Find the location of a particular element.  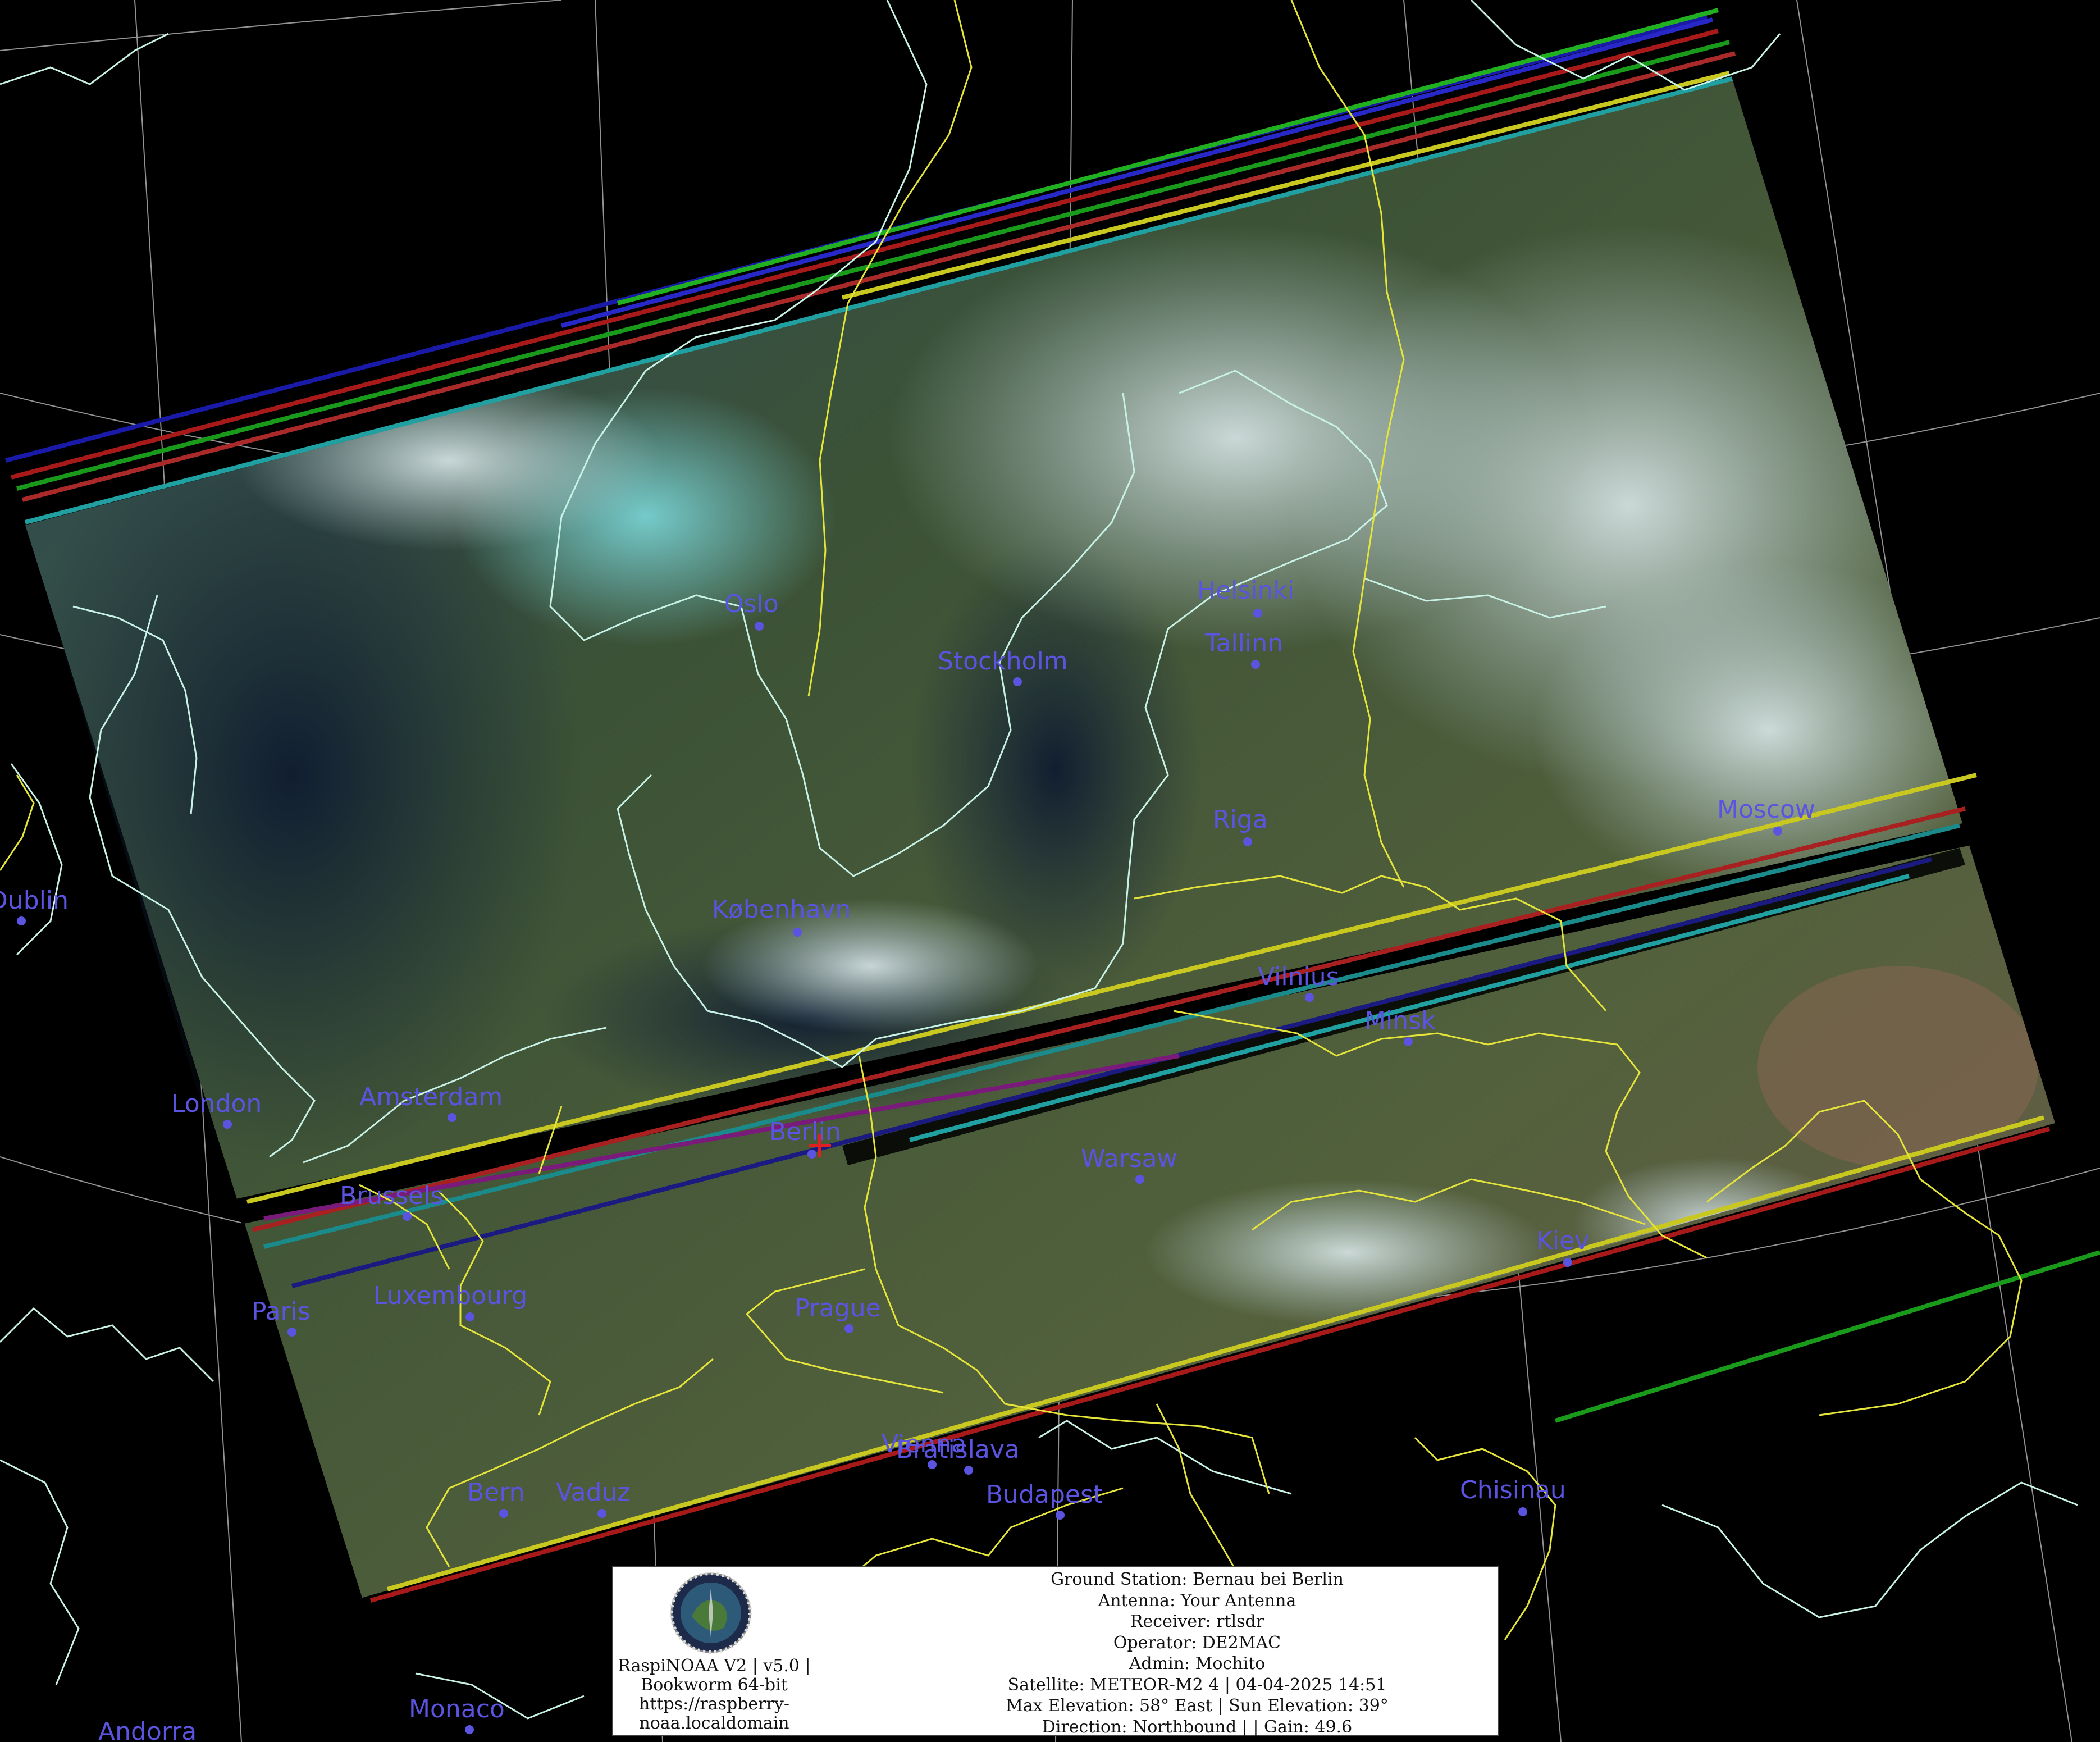

os-name: Bookworm 64-bit is located at coordinates (714, 1685).